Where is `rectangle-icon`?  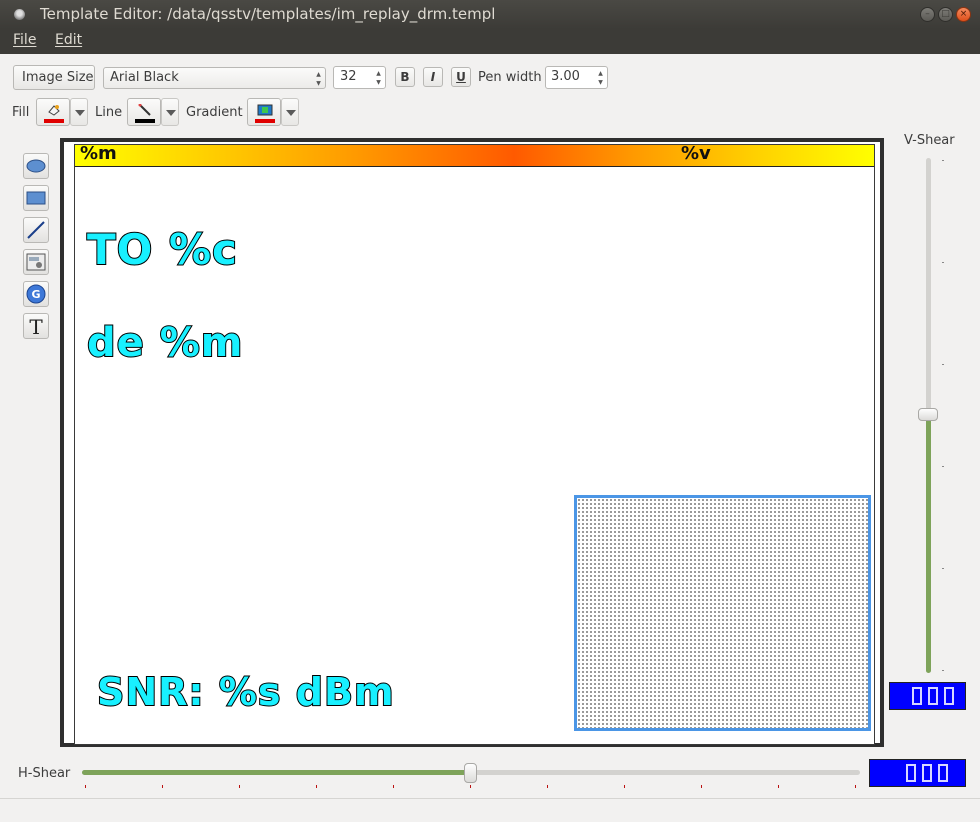 rectangle-icon is located at coordinates (36, 198).